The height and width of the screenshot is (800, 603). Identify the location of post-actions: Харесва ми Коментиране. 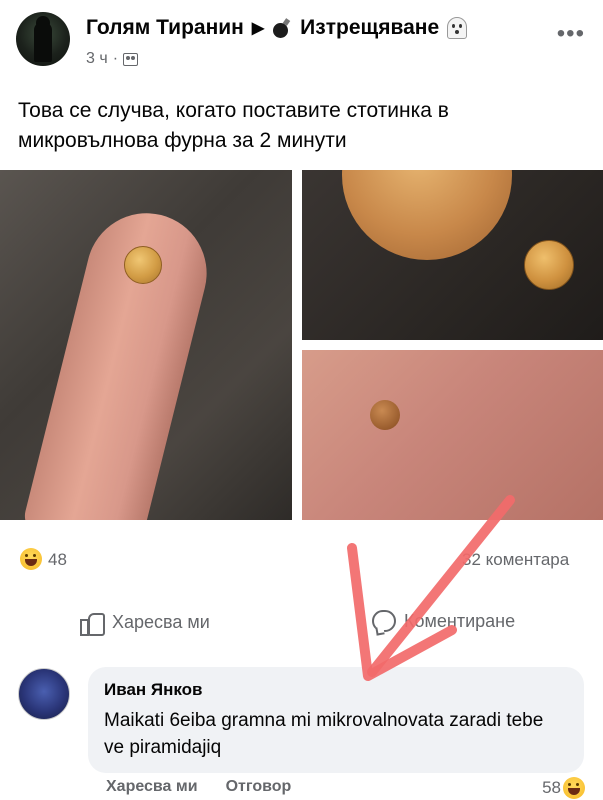
(301, 624).